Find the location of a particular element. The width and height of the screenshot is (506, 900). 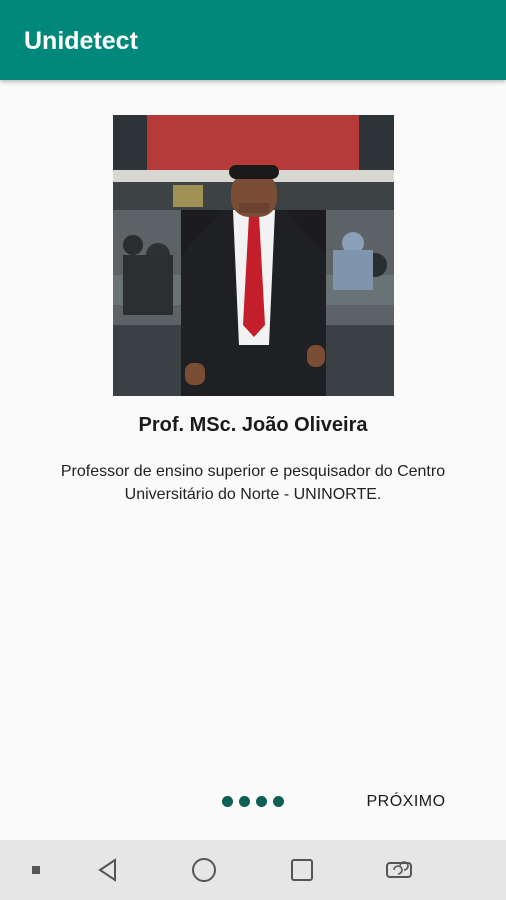

app-bar: Unidetect is located at coordinates (253, 40).